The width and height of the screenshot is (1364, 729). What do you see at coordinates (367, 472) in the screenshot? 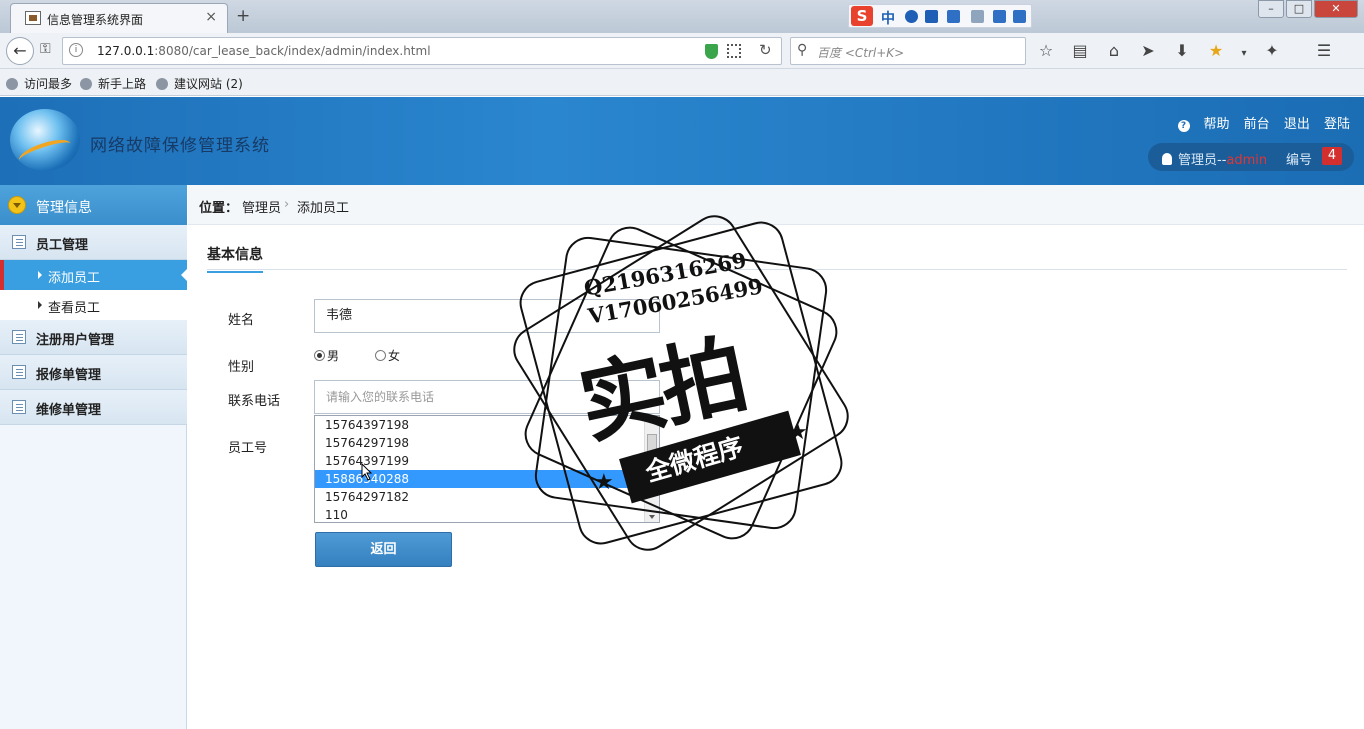
I see `mouse-cursor-icon` at bounding box center [367, 472].